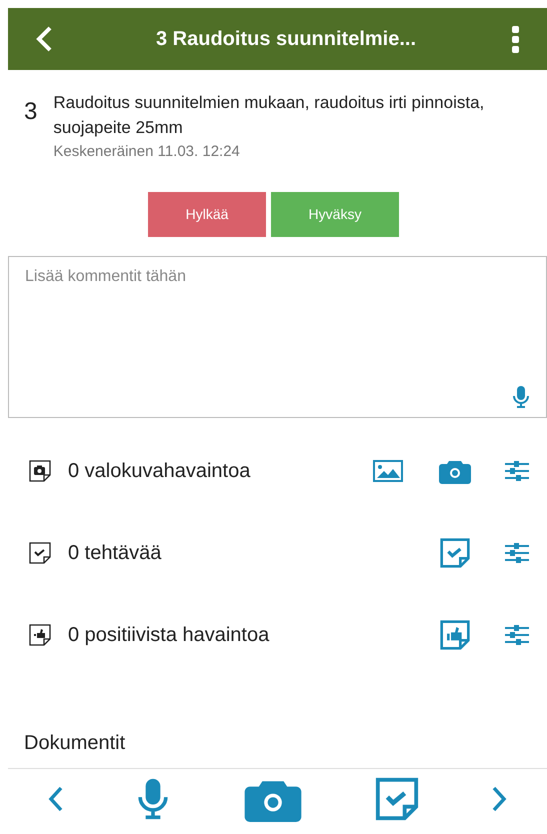 The height and width of the screenshot is (834, 547). What do you see at coordinates (56, 798) in the screenshot?
I see `chevron-left-icon` at bounding box center [56, 798].